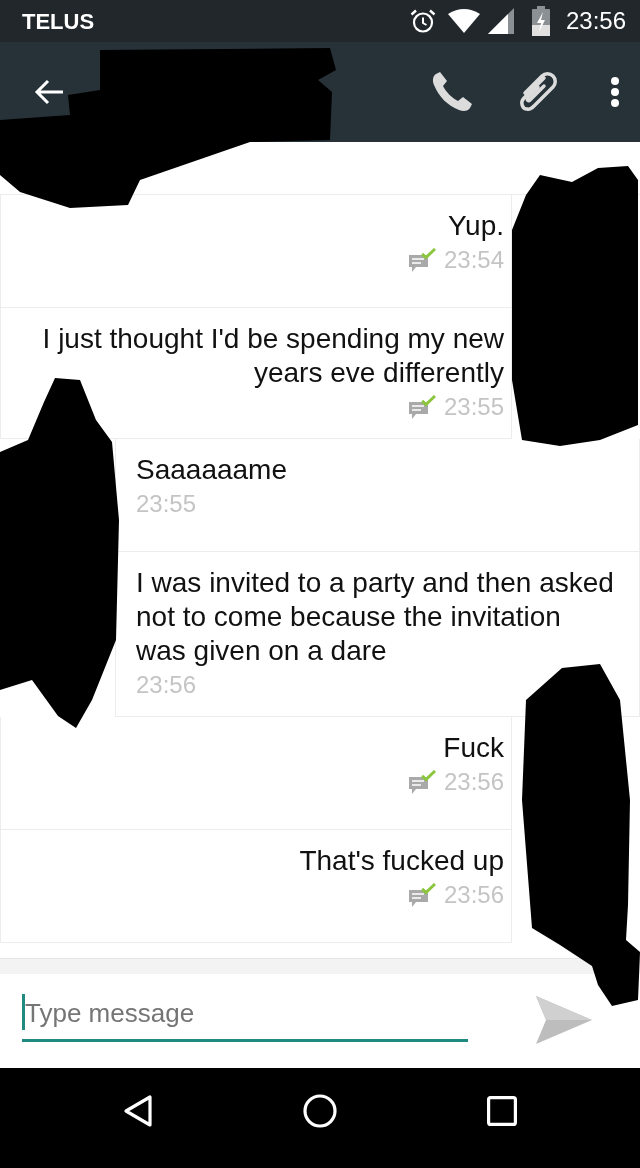  I want to click on message-text: I just thought I'd be spending my new years eve differently, so click(272, 356).